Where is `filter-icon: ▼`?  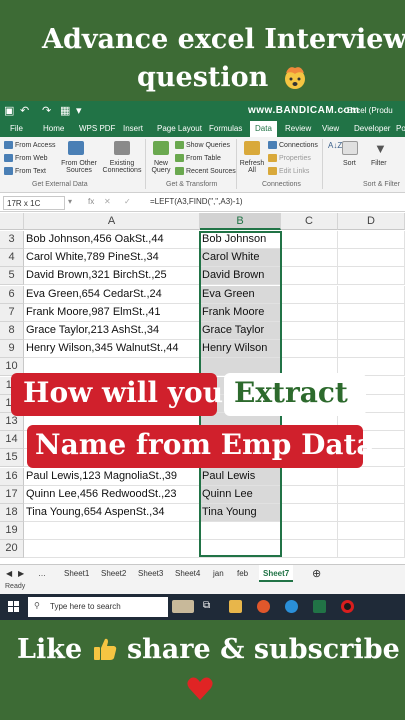
filter-icon: ▼ is located at coordinates (380, 148).